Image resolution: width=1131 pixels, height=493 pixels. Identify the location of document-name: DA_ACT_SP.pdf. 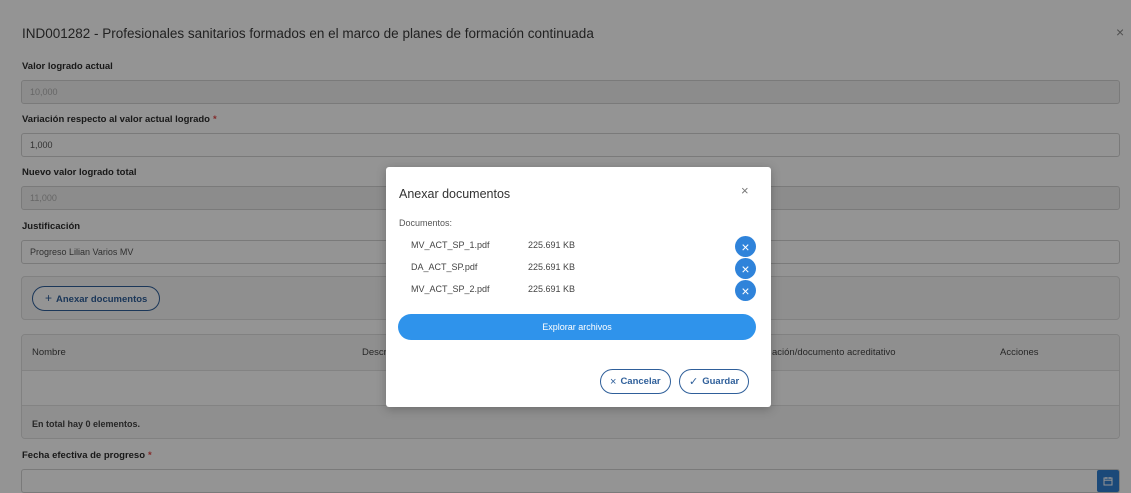
(444, 267).